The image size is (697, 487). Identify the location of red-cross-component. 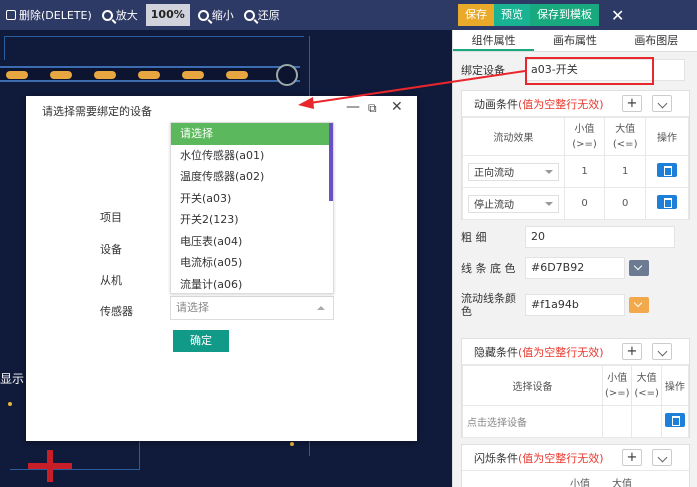
(50, 466).